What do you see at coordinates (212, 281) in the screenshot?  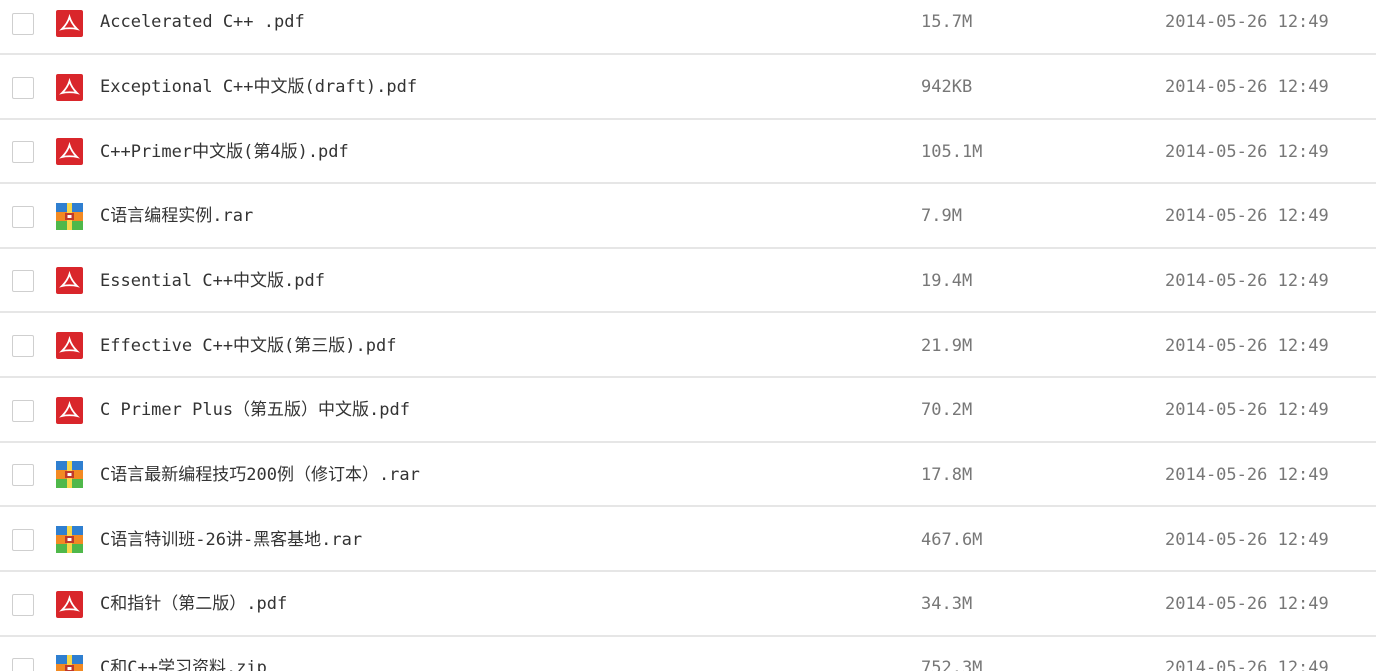 I see `file-name: Essential C++中文版.pdf` at bounding box center [212, 281].